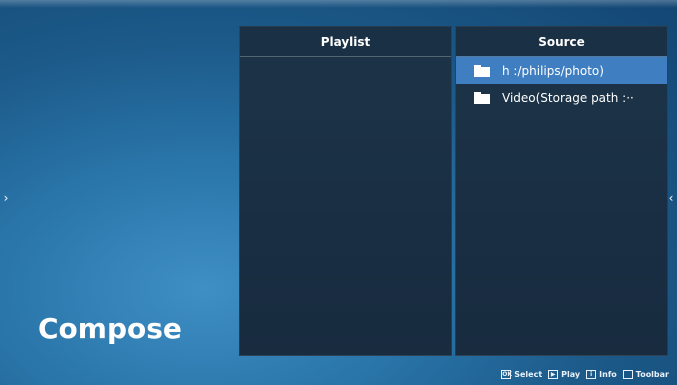  I want to click on page-title: Compose, so click(110, 328).